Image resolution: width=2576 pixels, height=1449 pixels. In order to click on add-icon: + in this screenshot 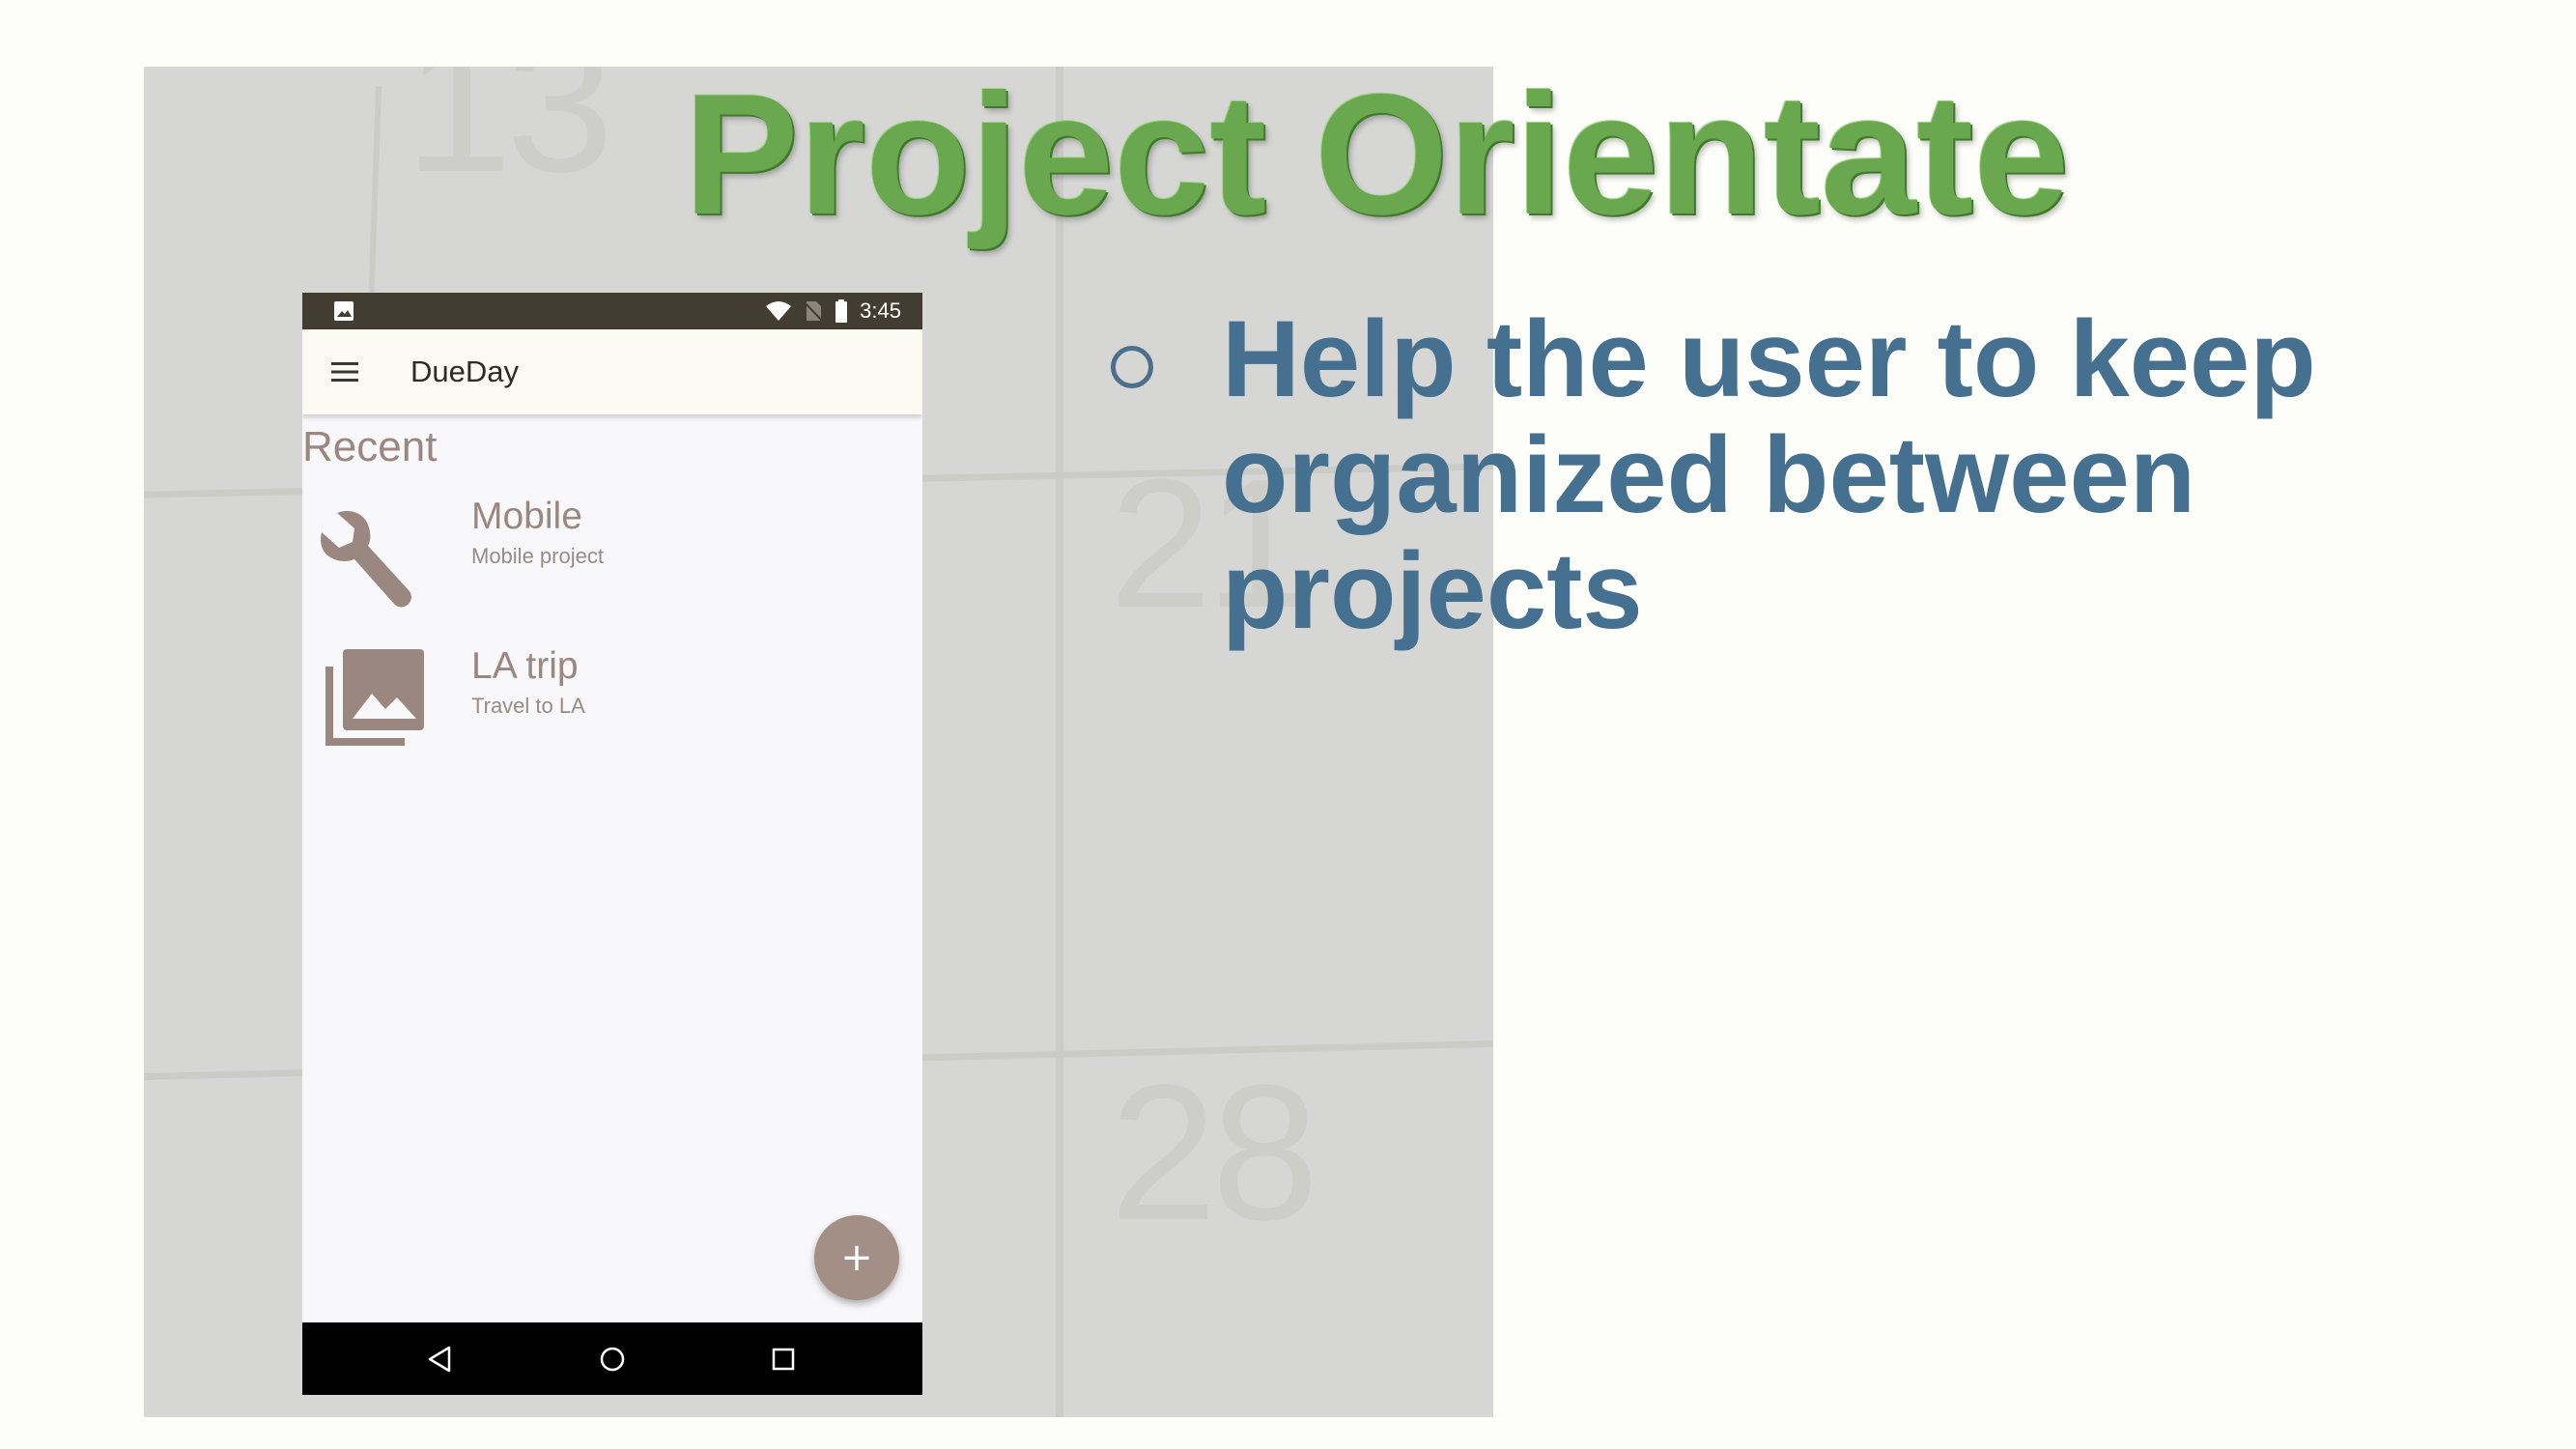, I will do `click(856, 1258)`.